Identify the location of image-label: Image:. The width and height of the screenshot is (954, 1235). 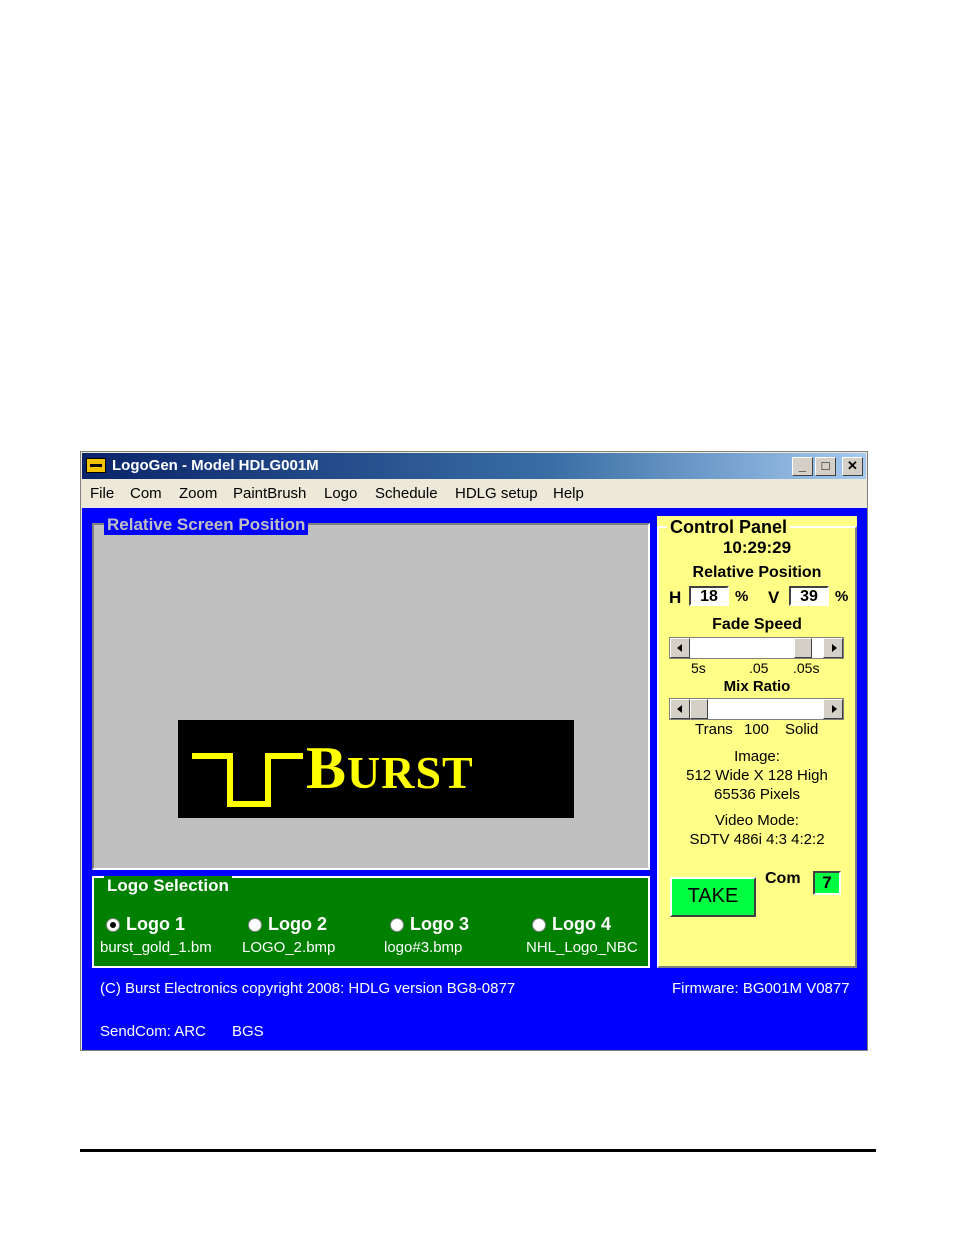
(757, 756).